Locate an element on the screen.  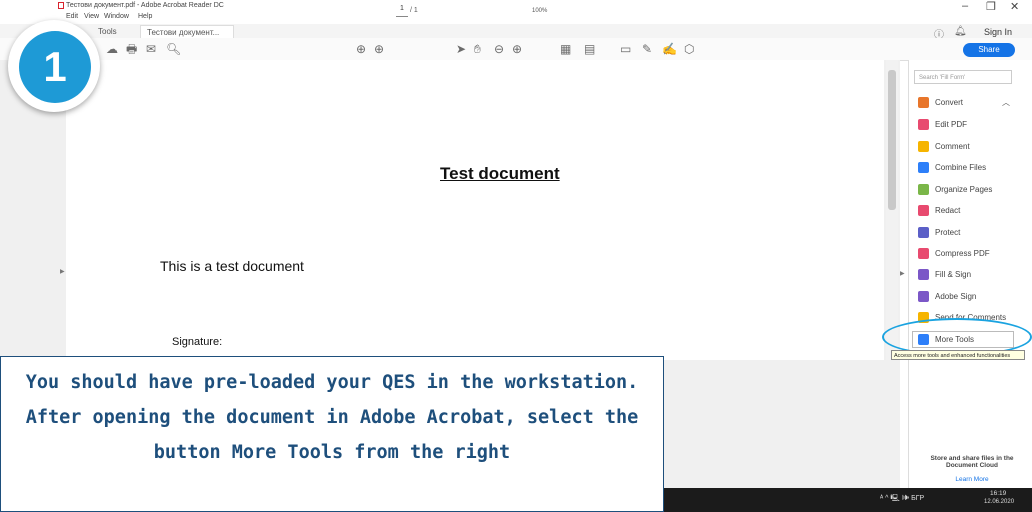
clock-time: 16:19 is located at coordinates (998, 493).